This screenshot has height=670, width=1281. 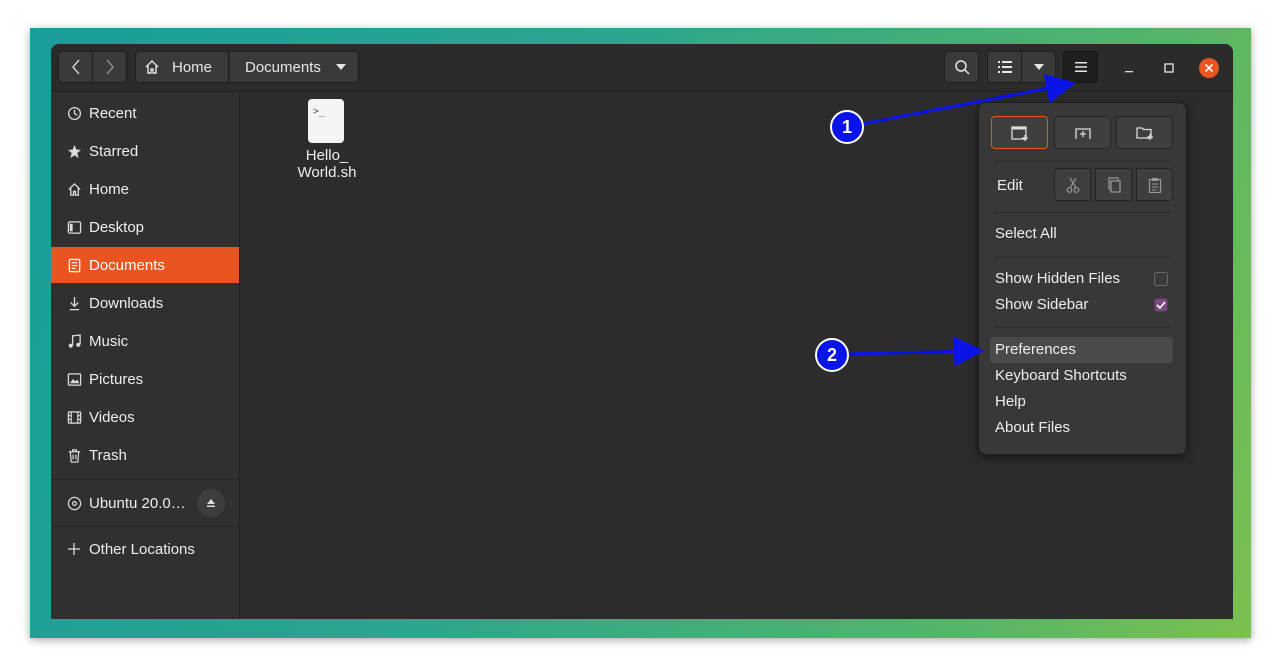 I want to click on sidebar-item-downloads: Downloads, so click(x=145, y=303).